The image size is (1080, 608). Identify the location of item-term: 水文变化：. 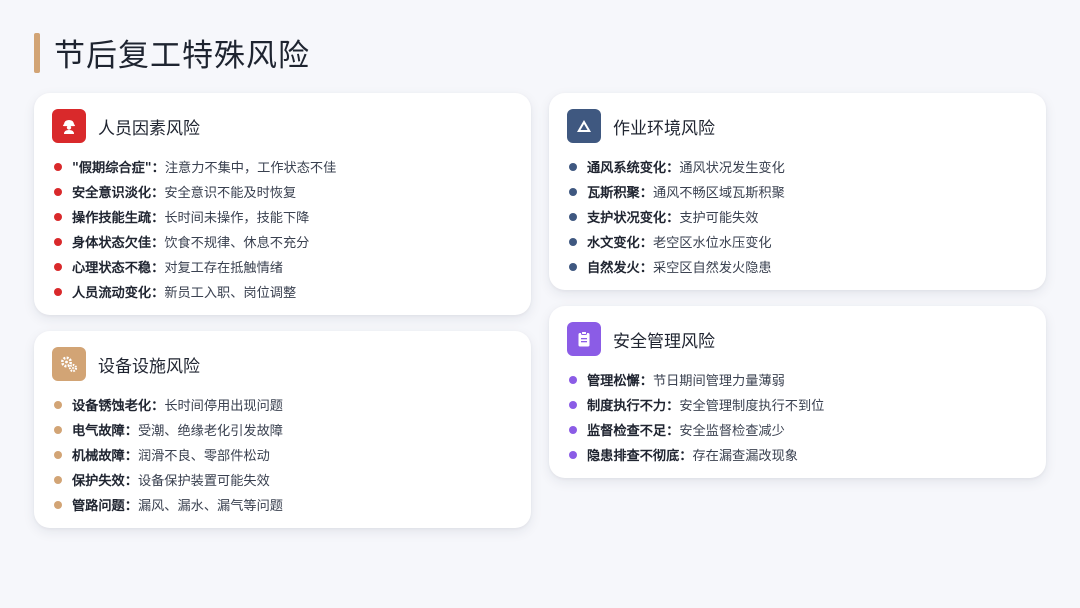
(620, 243).